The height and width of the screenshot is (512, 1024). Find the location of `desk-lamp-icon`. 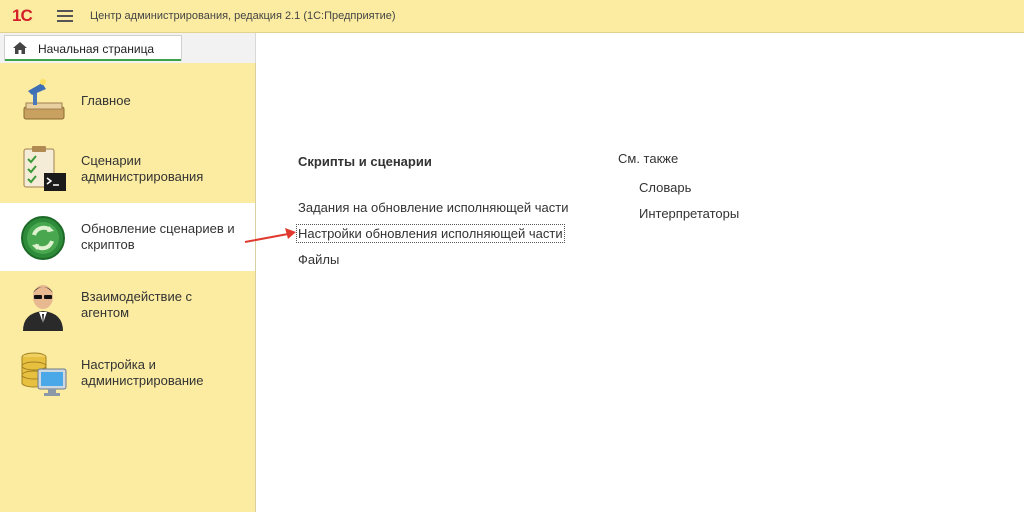

desk-lamp-icon is located at coordinates (44, 99).